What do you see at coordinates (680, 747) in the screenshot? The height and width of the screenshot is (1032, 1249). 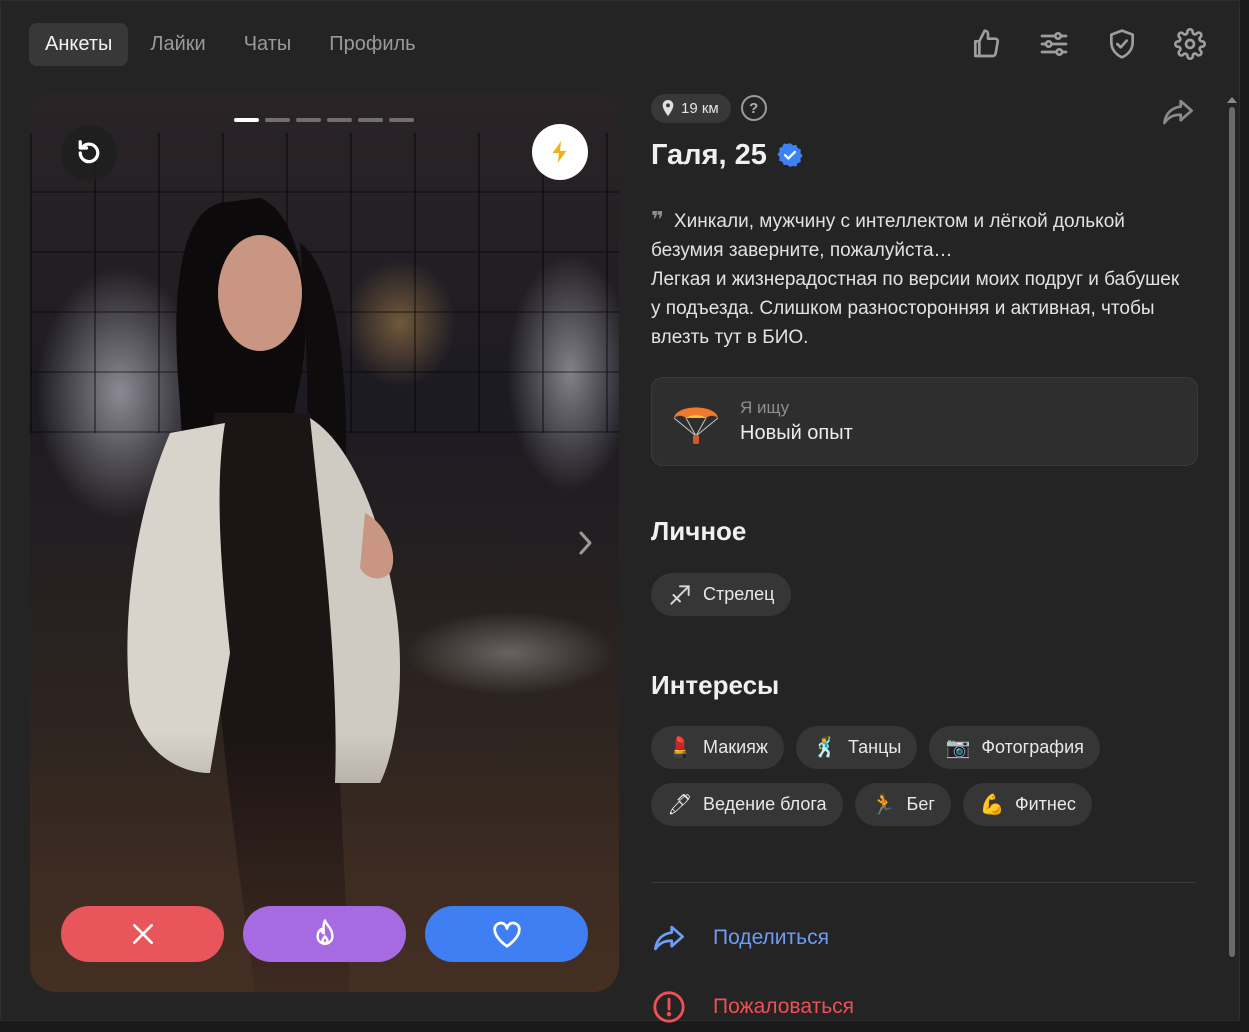 I see `lipstick-icon: 💄` at bounding box center [680, 747].